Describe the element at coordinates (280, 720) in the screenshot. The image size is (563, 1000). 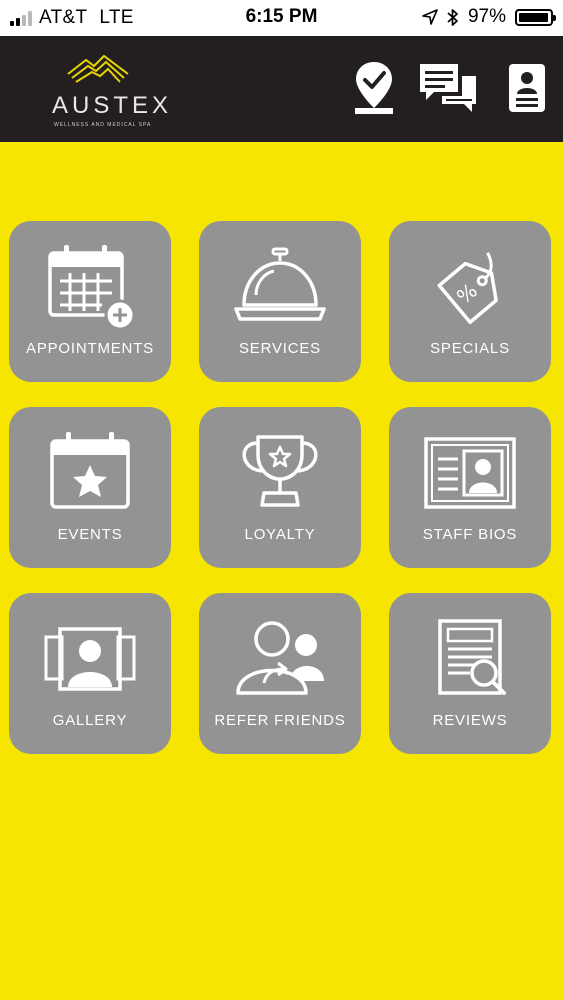
I see `menu-tile-label: REFER FRIENDS` at that location.